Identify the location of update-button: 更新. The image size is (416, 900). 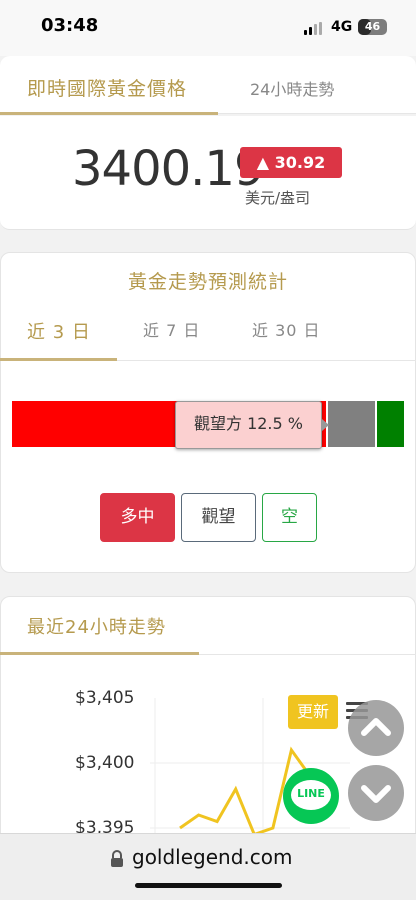
(313, 712).